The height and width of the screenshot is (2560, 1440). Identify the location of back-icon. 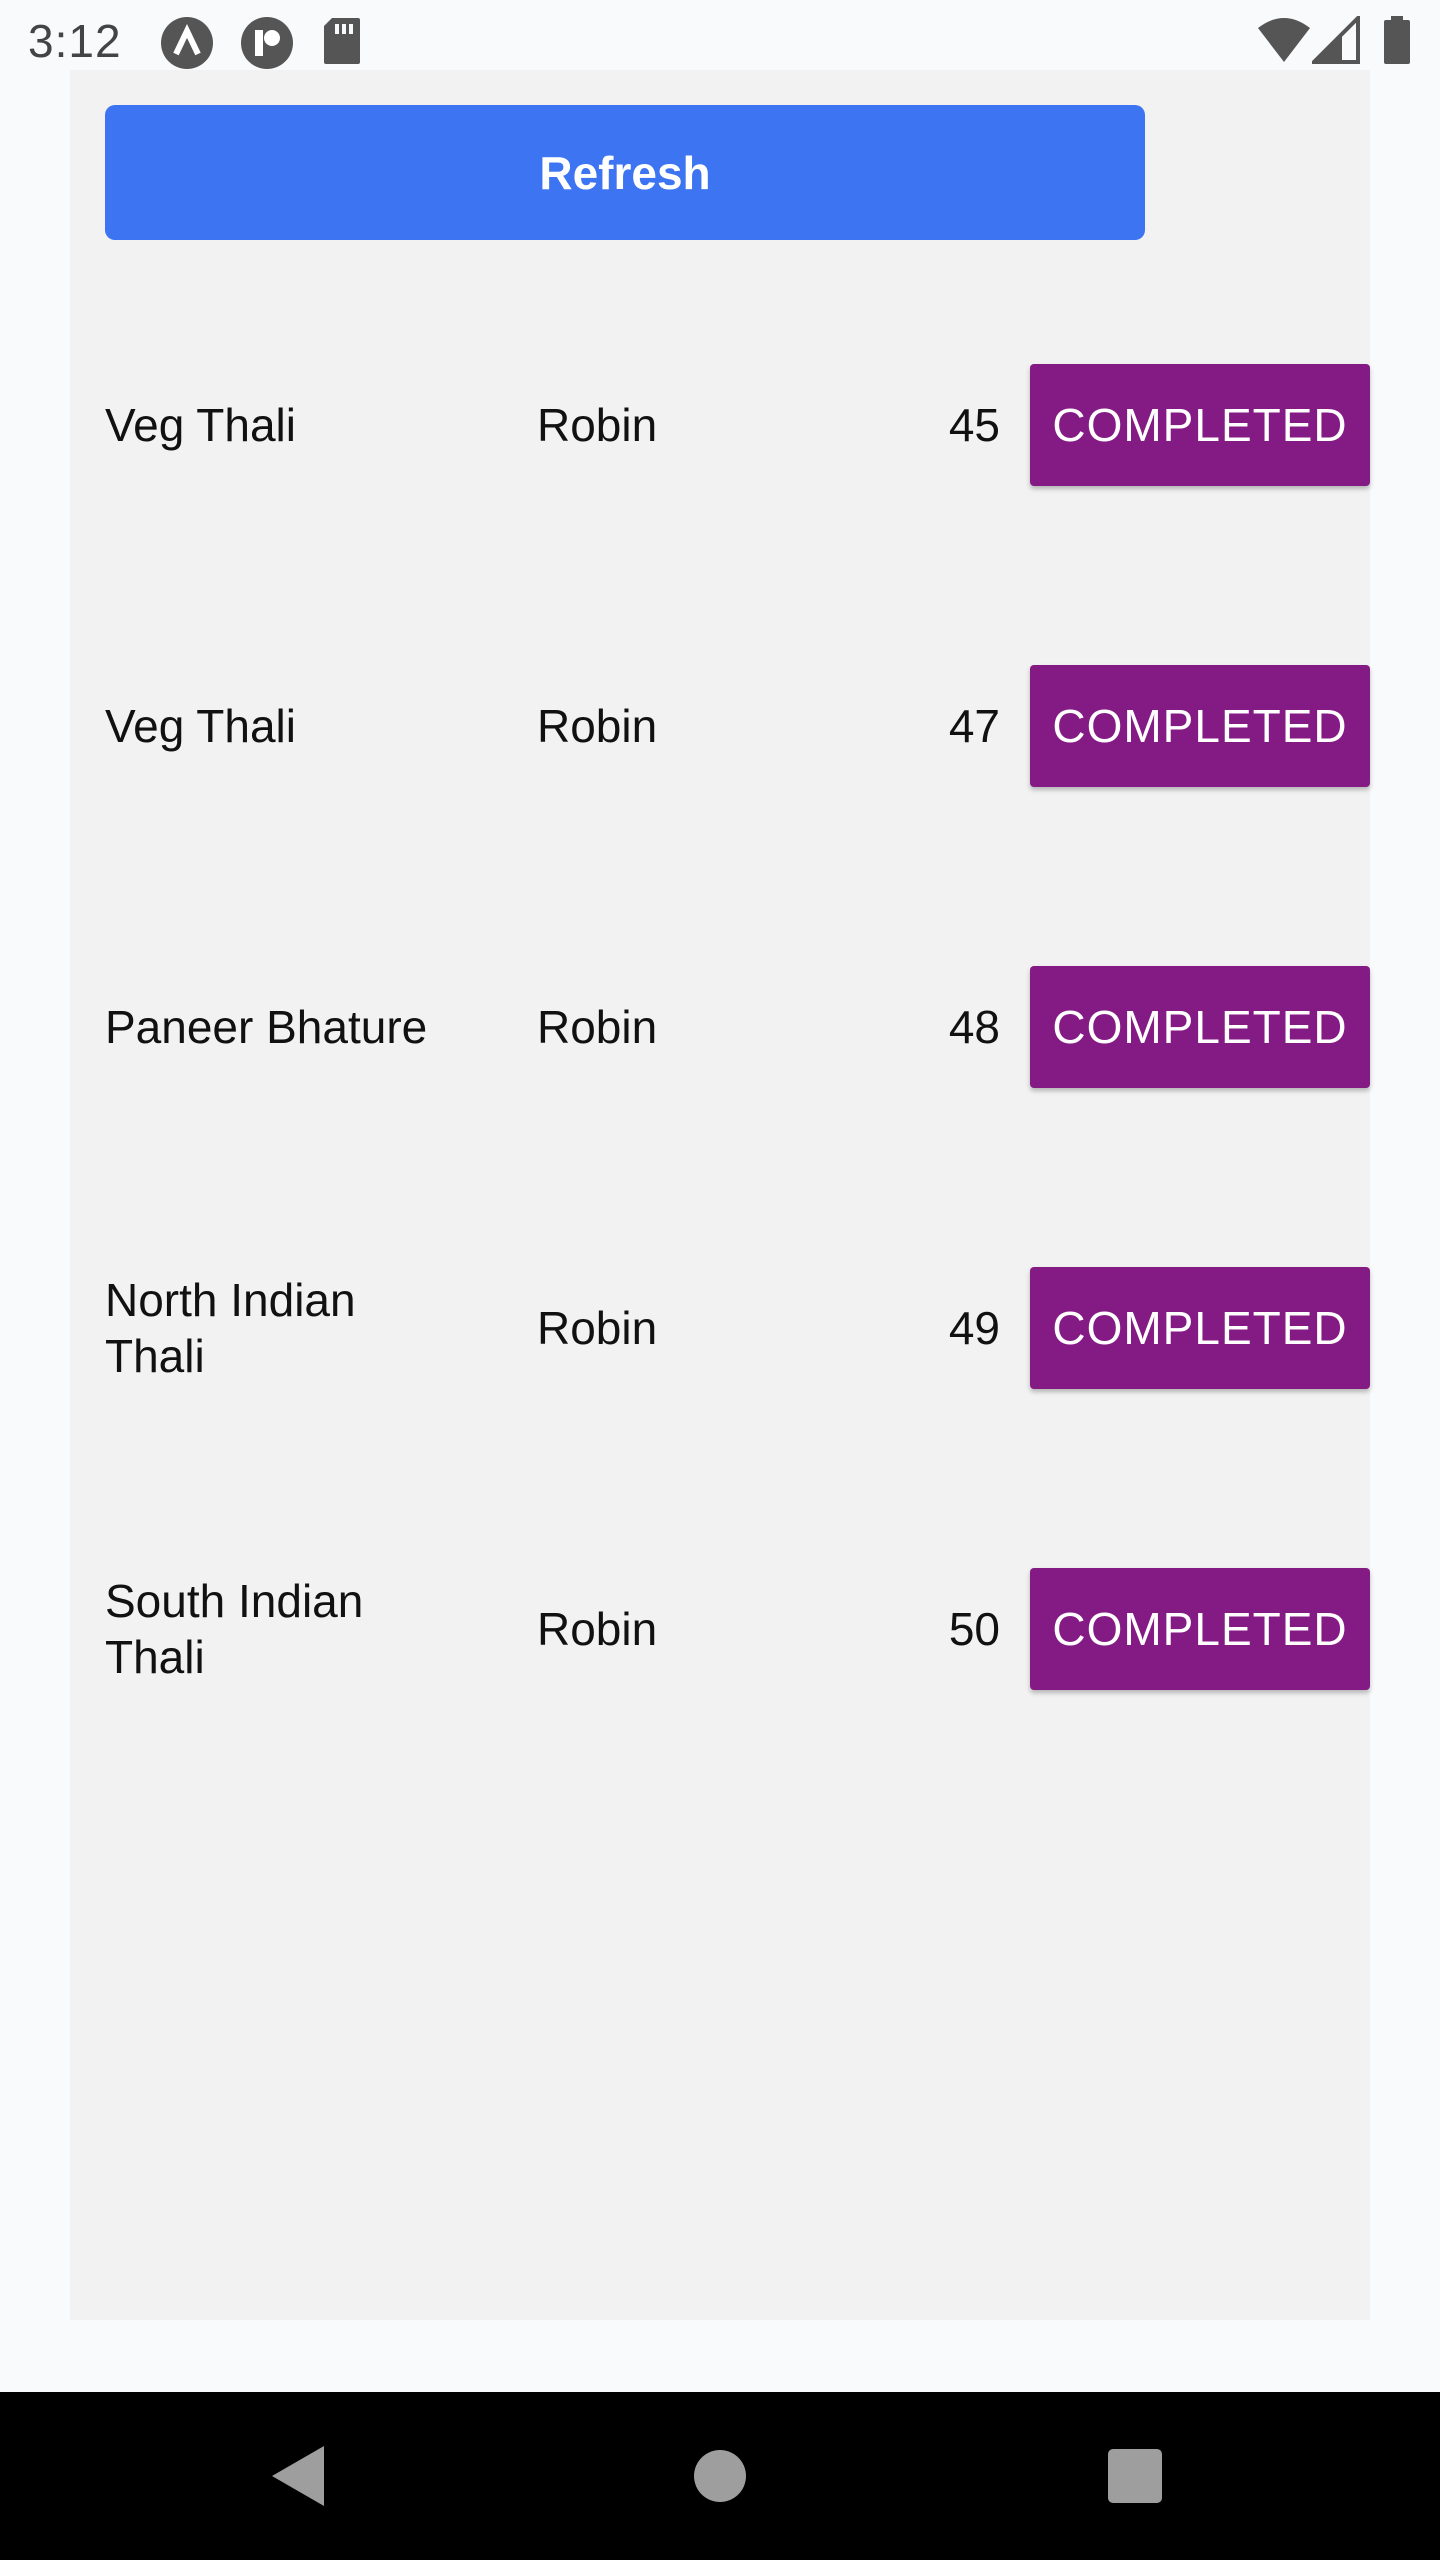
(298, 2476).